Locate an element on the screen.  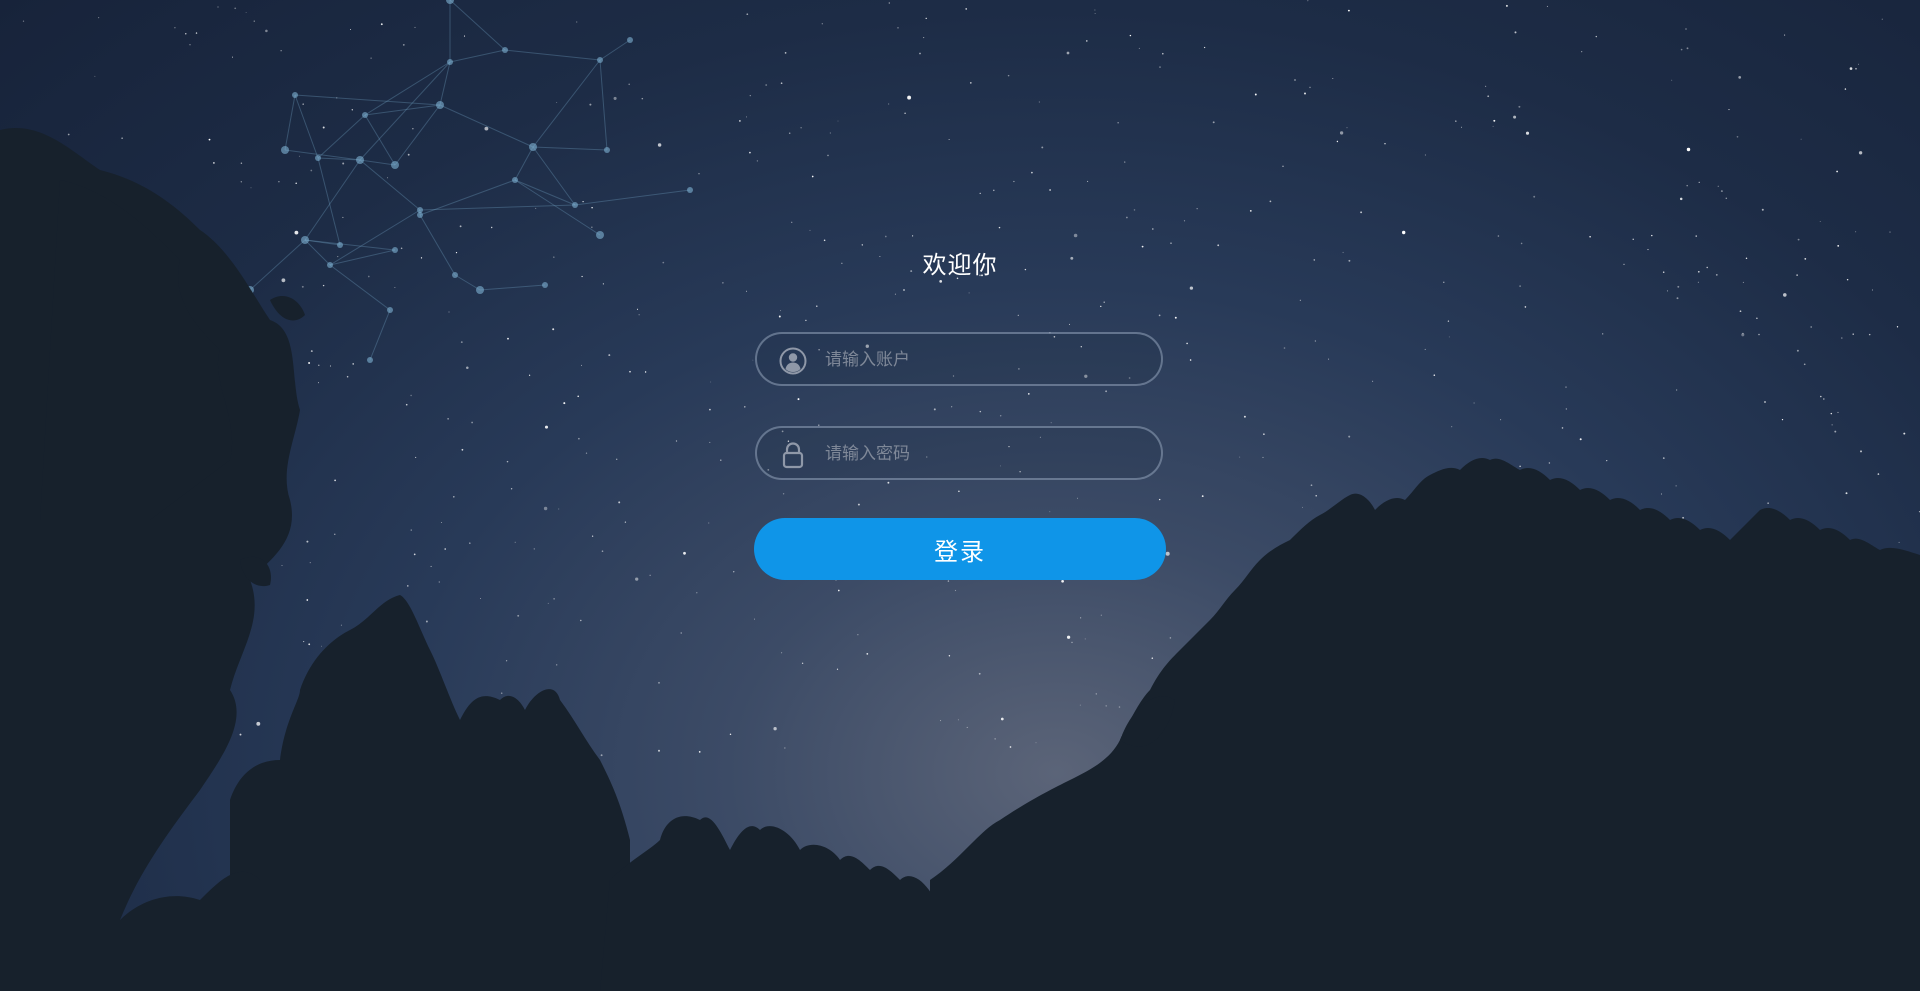
account-input is located at coordinates (985, 360).